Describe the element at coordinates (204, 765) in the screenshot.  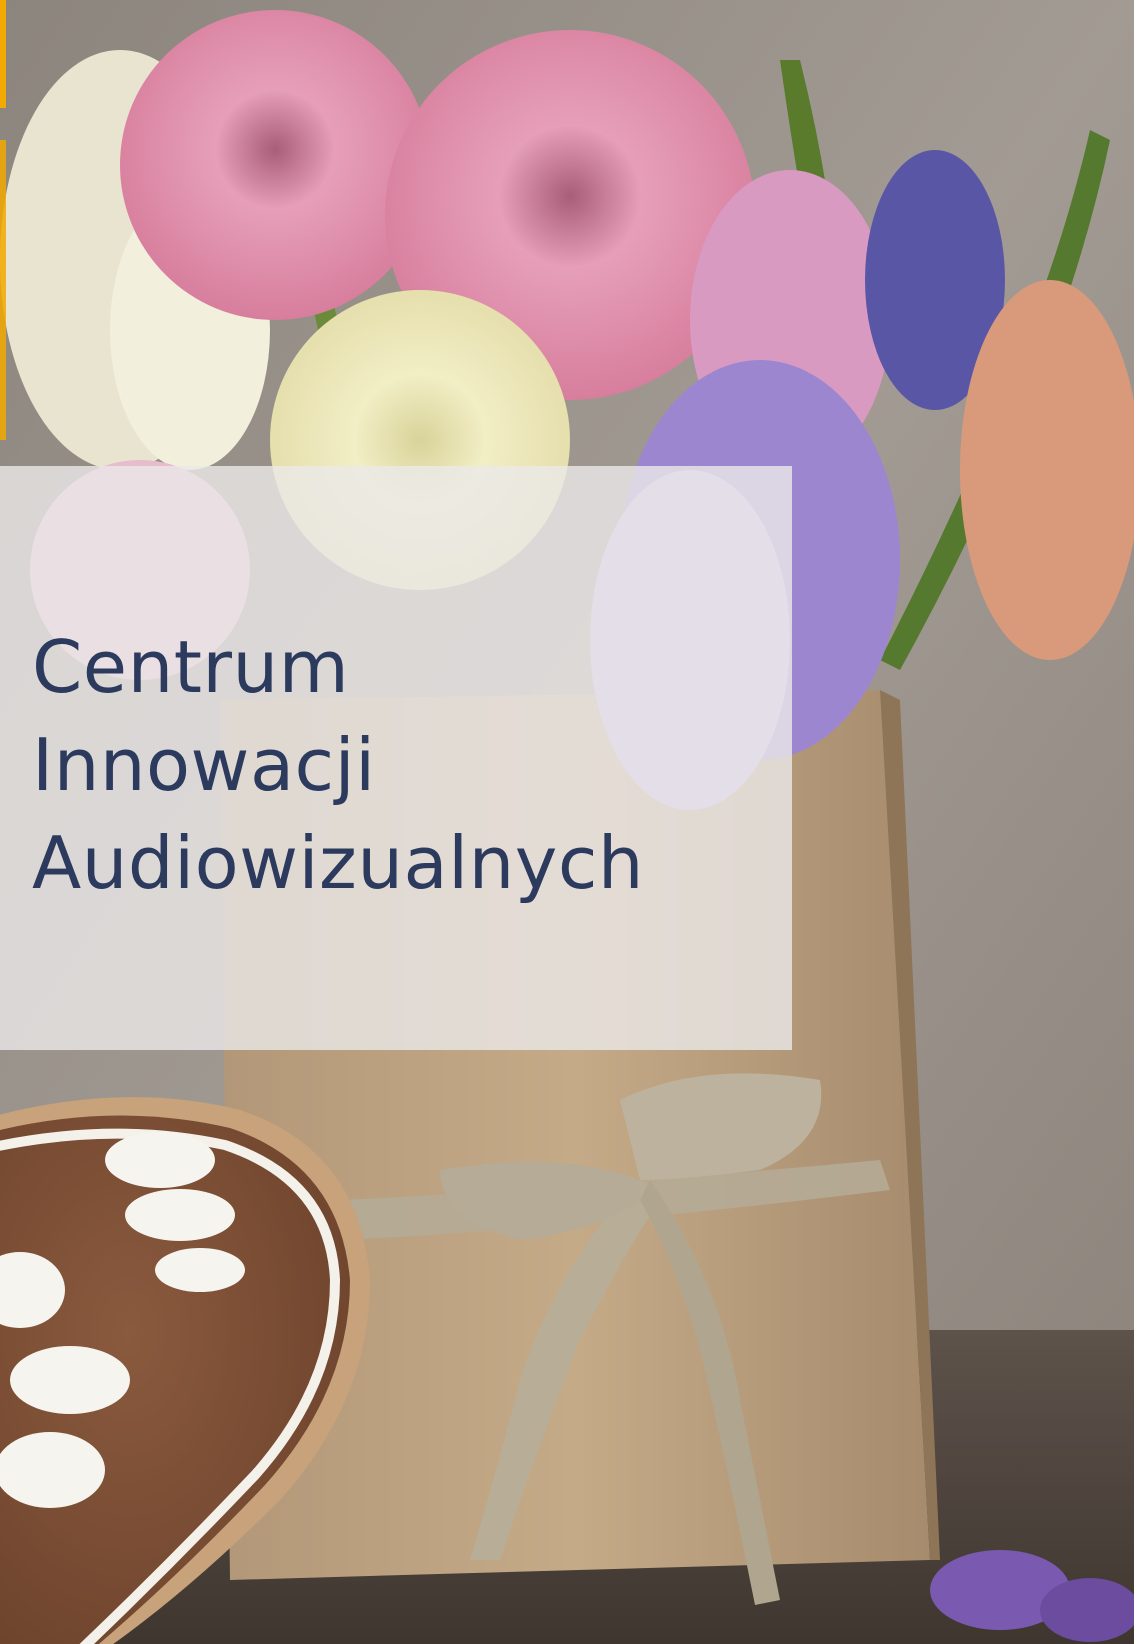
I see `title-line-2: Innowacji` at that location.